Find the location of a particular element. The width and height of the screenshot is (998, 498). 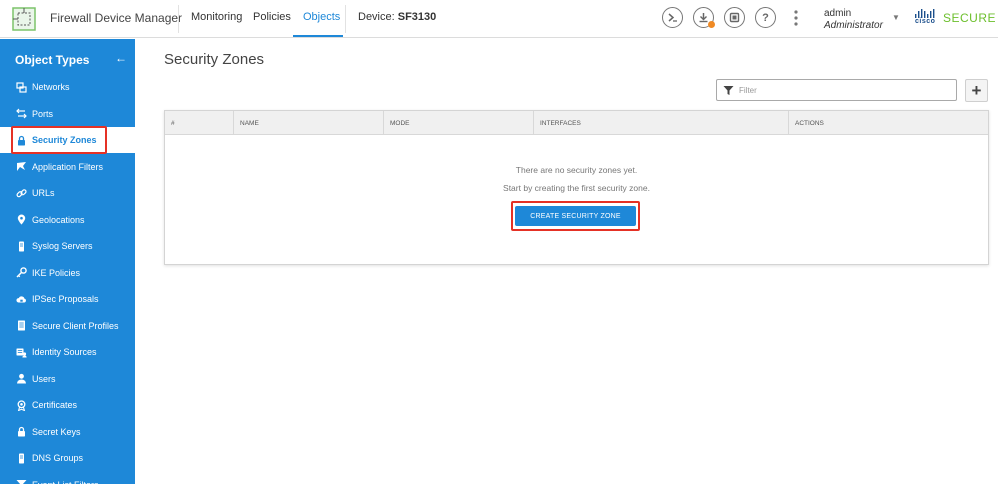

sidebar-item-label: Syslog Servers is located at coordinates (62, 246).